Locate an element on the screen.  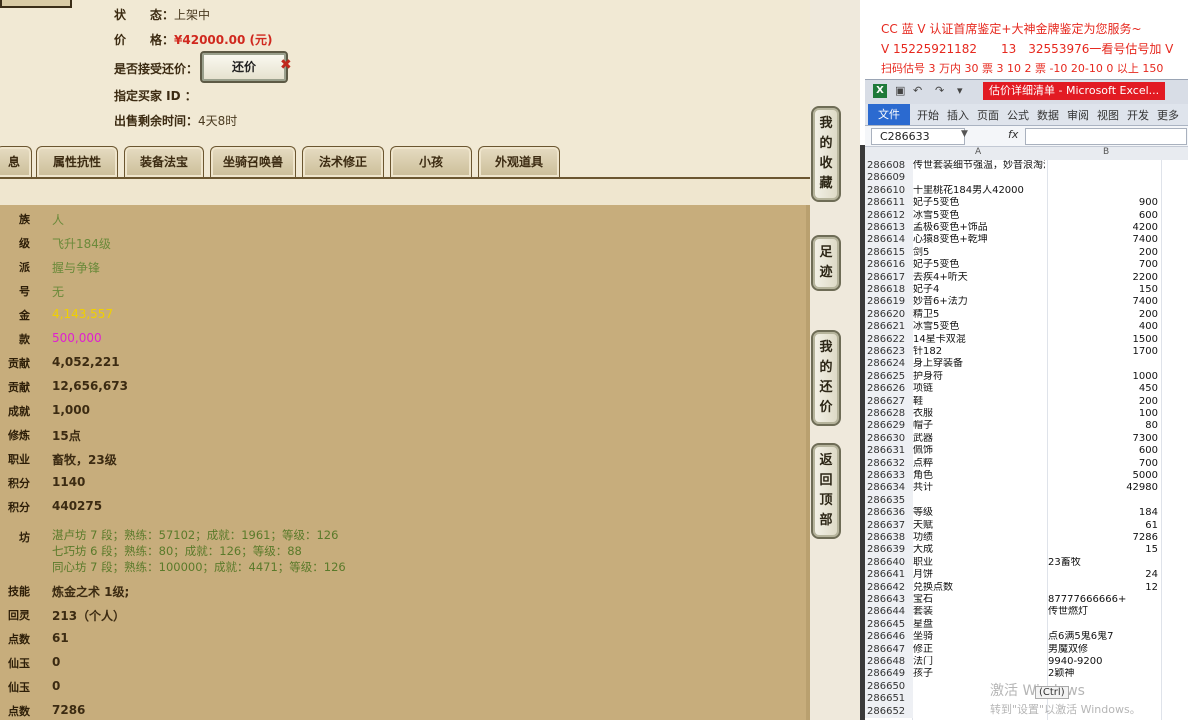
row-number: 286624 is located at coordinates (889, 364).